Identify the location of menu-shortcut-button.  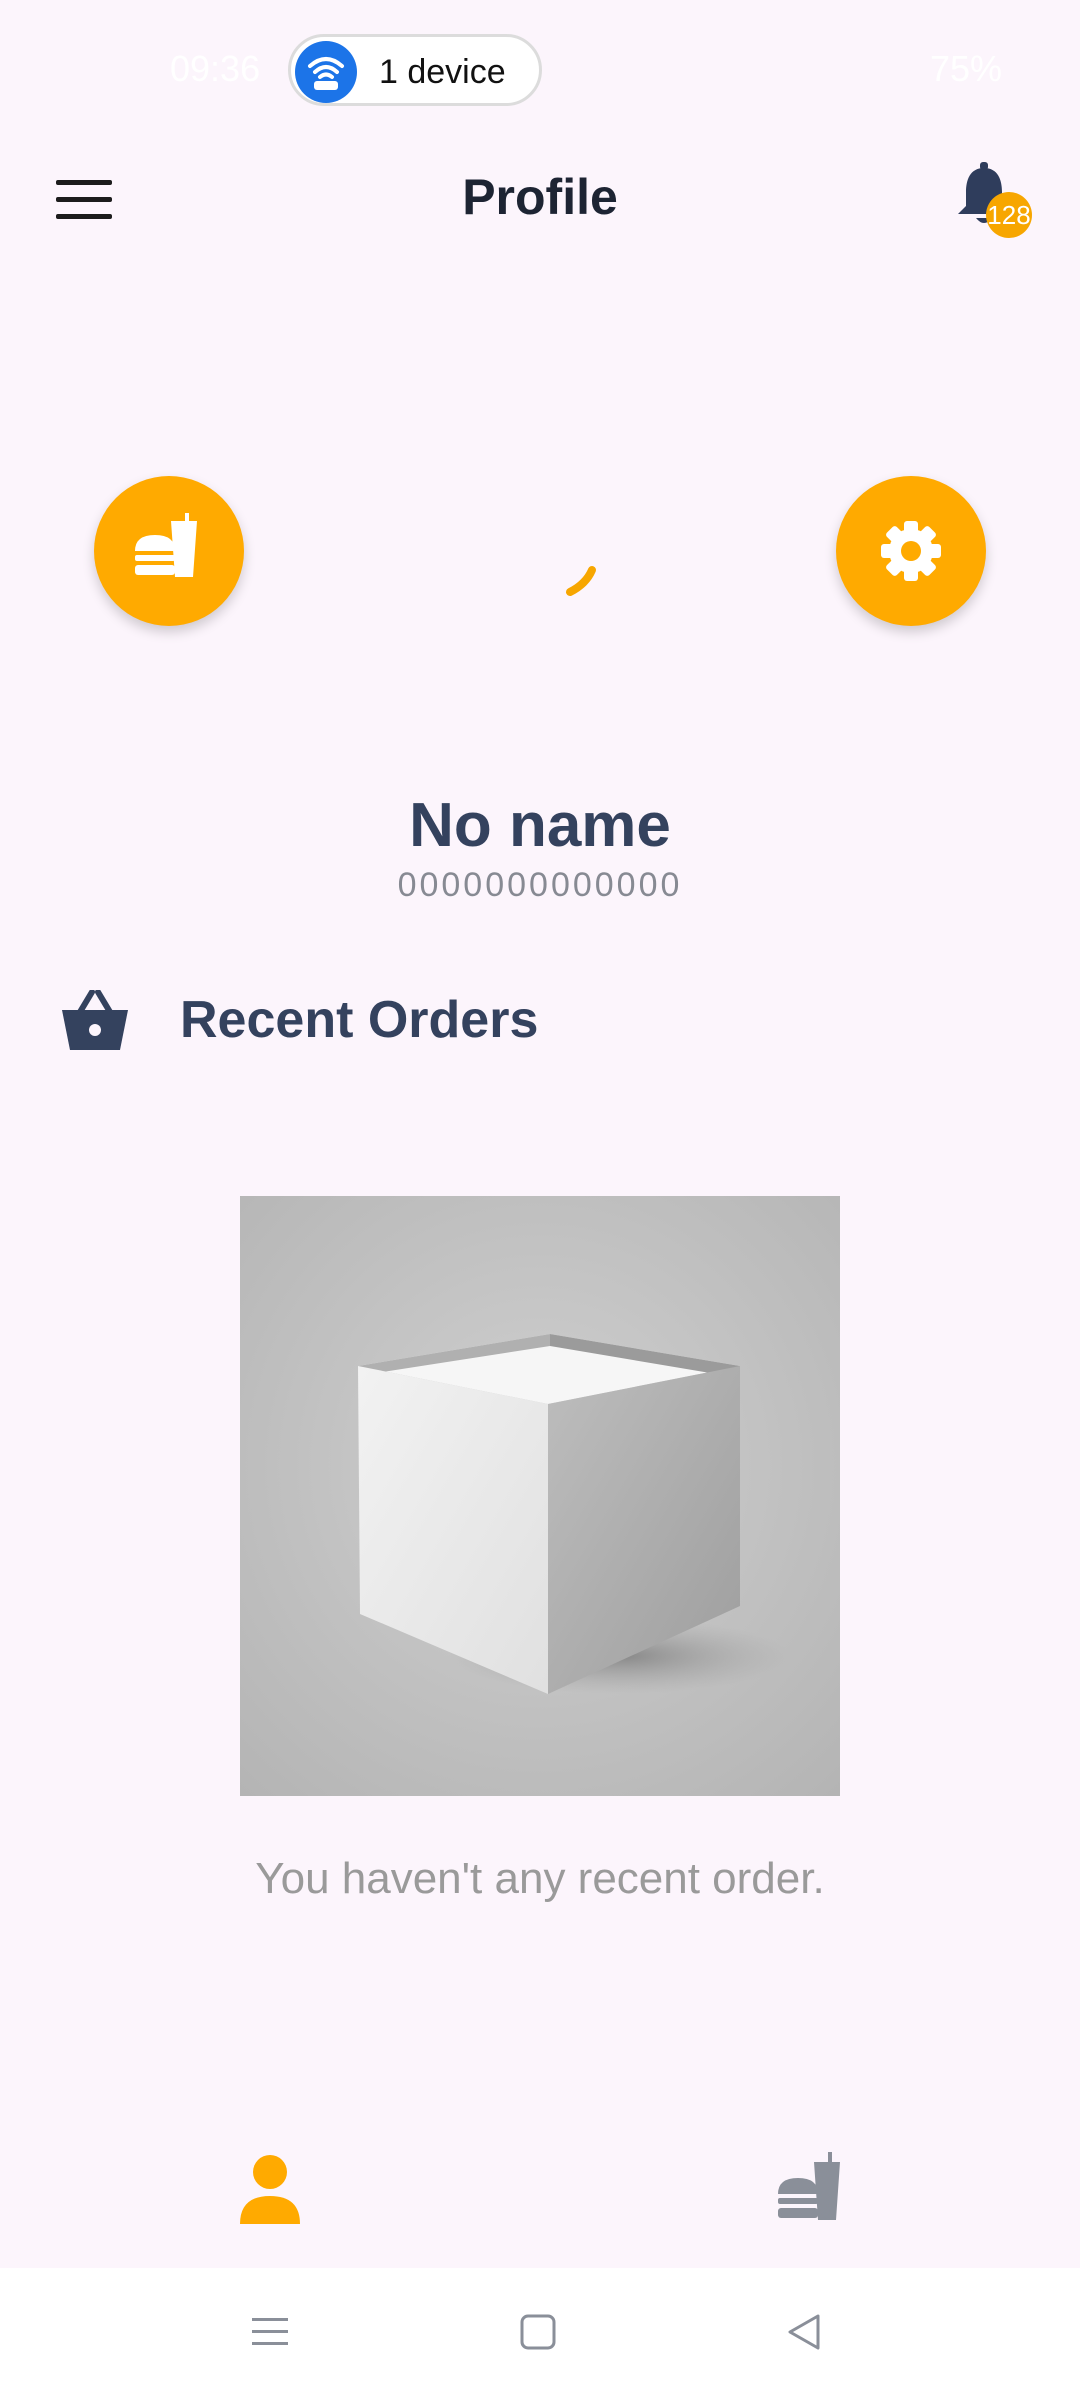
(169, 551).